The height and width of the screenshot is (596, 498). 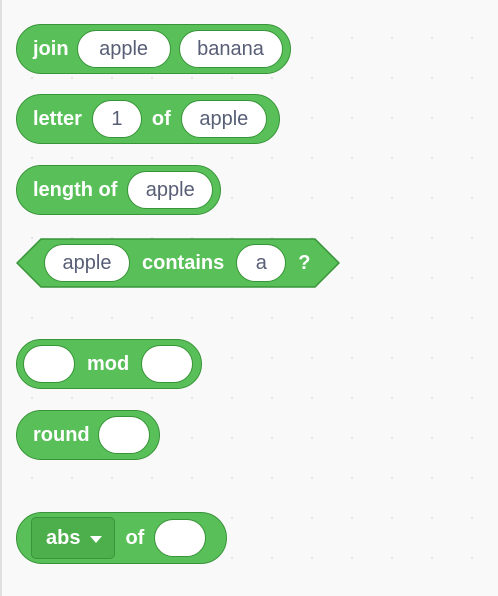 What do you see at coordinates (57, 118) in the screenshot?
I see `letter-label: letter` at bounding box center [57, 118].